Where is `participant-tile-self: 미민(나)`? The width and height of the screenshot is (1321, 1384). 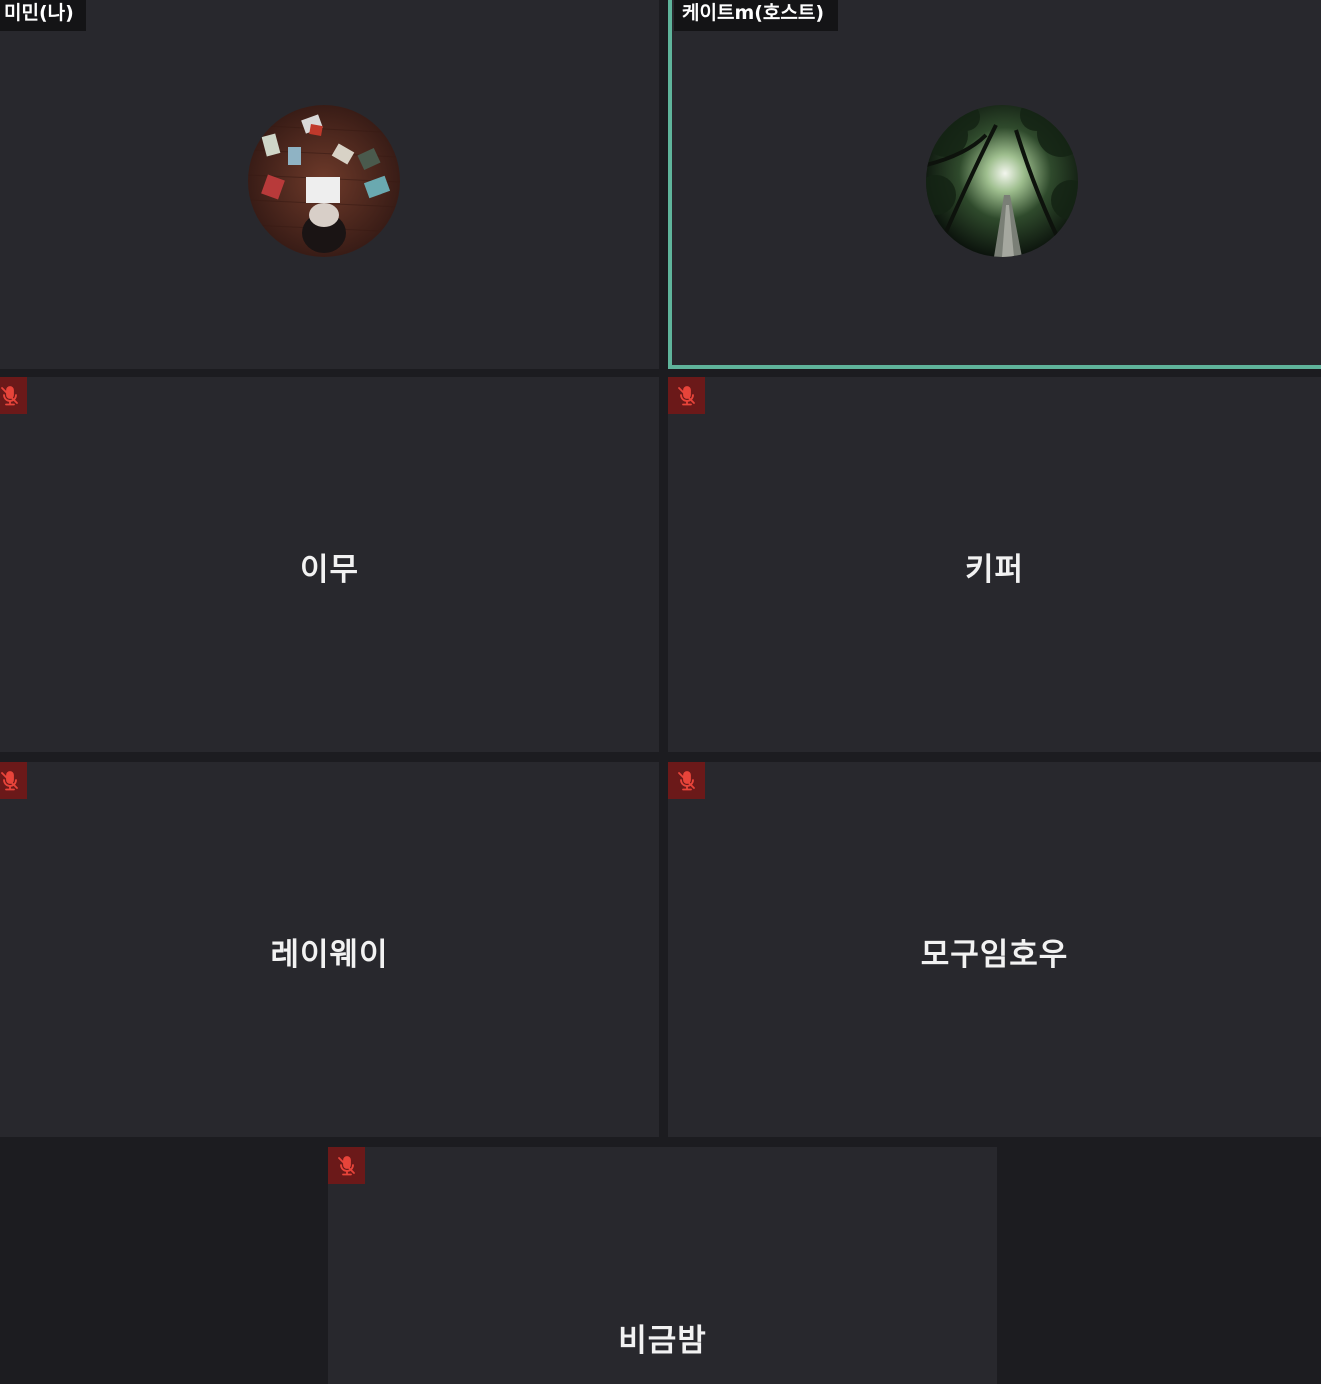 participant-tile-self: 미민(나) is located at coordinates (329, 184).